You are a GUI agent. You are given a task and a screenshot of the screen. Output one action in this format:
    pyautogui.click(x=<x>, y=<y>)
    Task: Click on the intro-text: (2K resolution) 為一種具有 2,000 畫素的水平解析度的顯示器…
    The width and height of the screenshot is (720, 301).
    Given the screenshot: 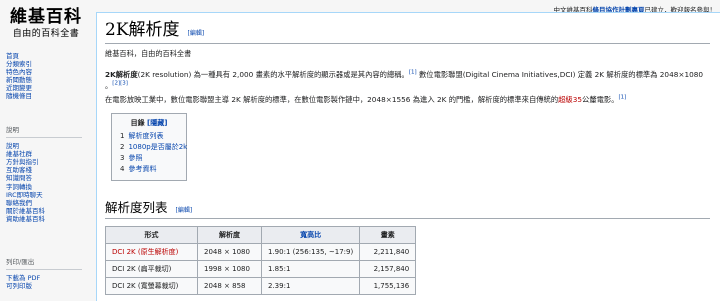 What is the action you would take?
    pyautogui.click(x=273, y=74)
    